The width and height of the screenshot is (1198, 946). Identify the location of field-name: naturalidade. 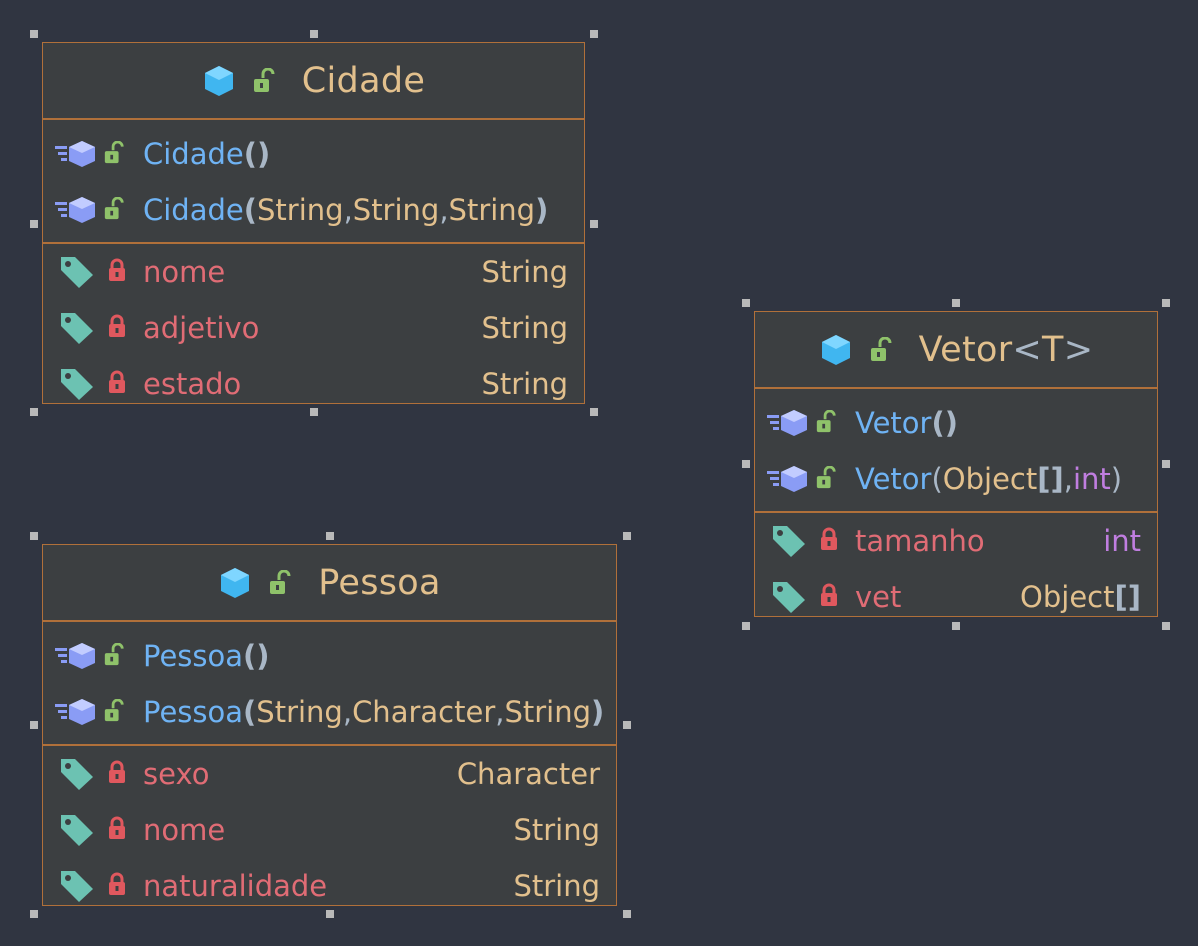
(235, 886).